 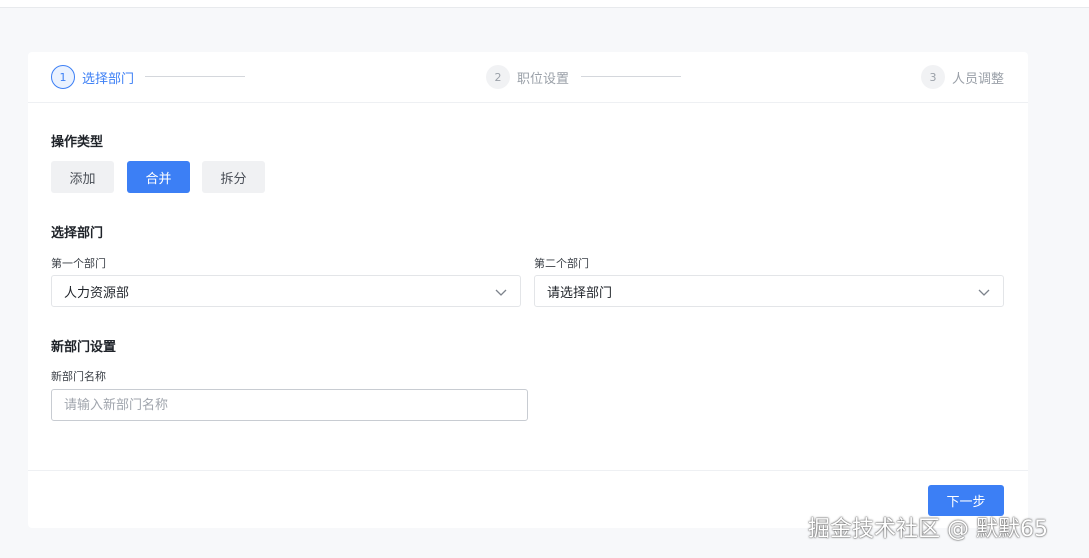 I want to click on step-3-label: 人员调整, so click(x=978, y=79).